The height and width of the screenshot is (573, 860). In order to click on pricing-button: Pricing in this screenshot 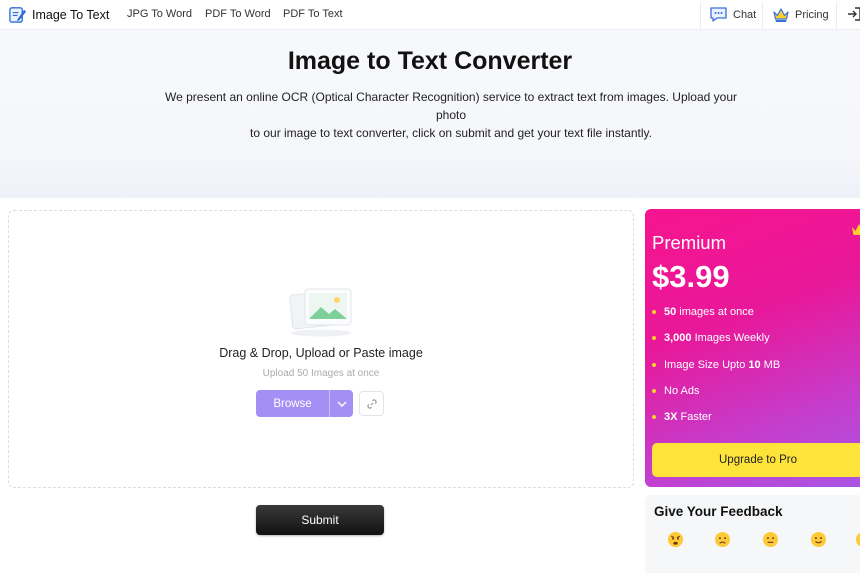, I will do `click(800, 15)`.